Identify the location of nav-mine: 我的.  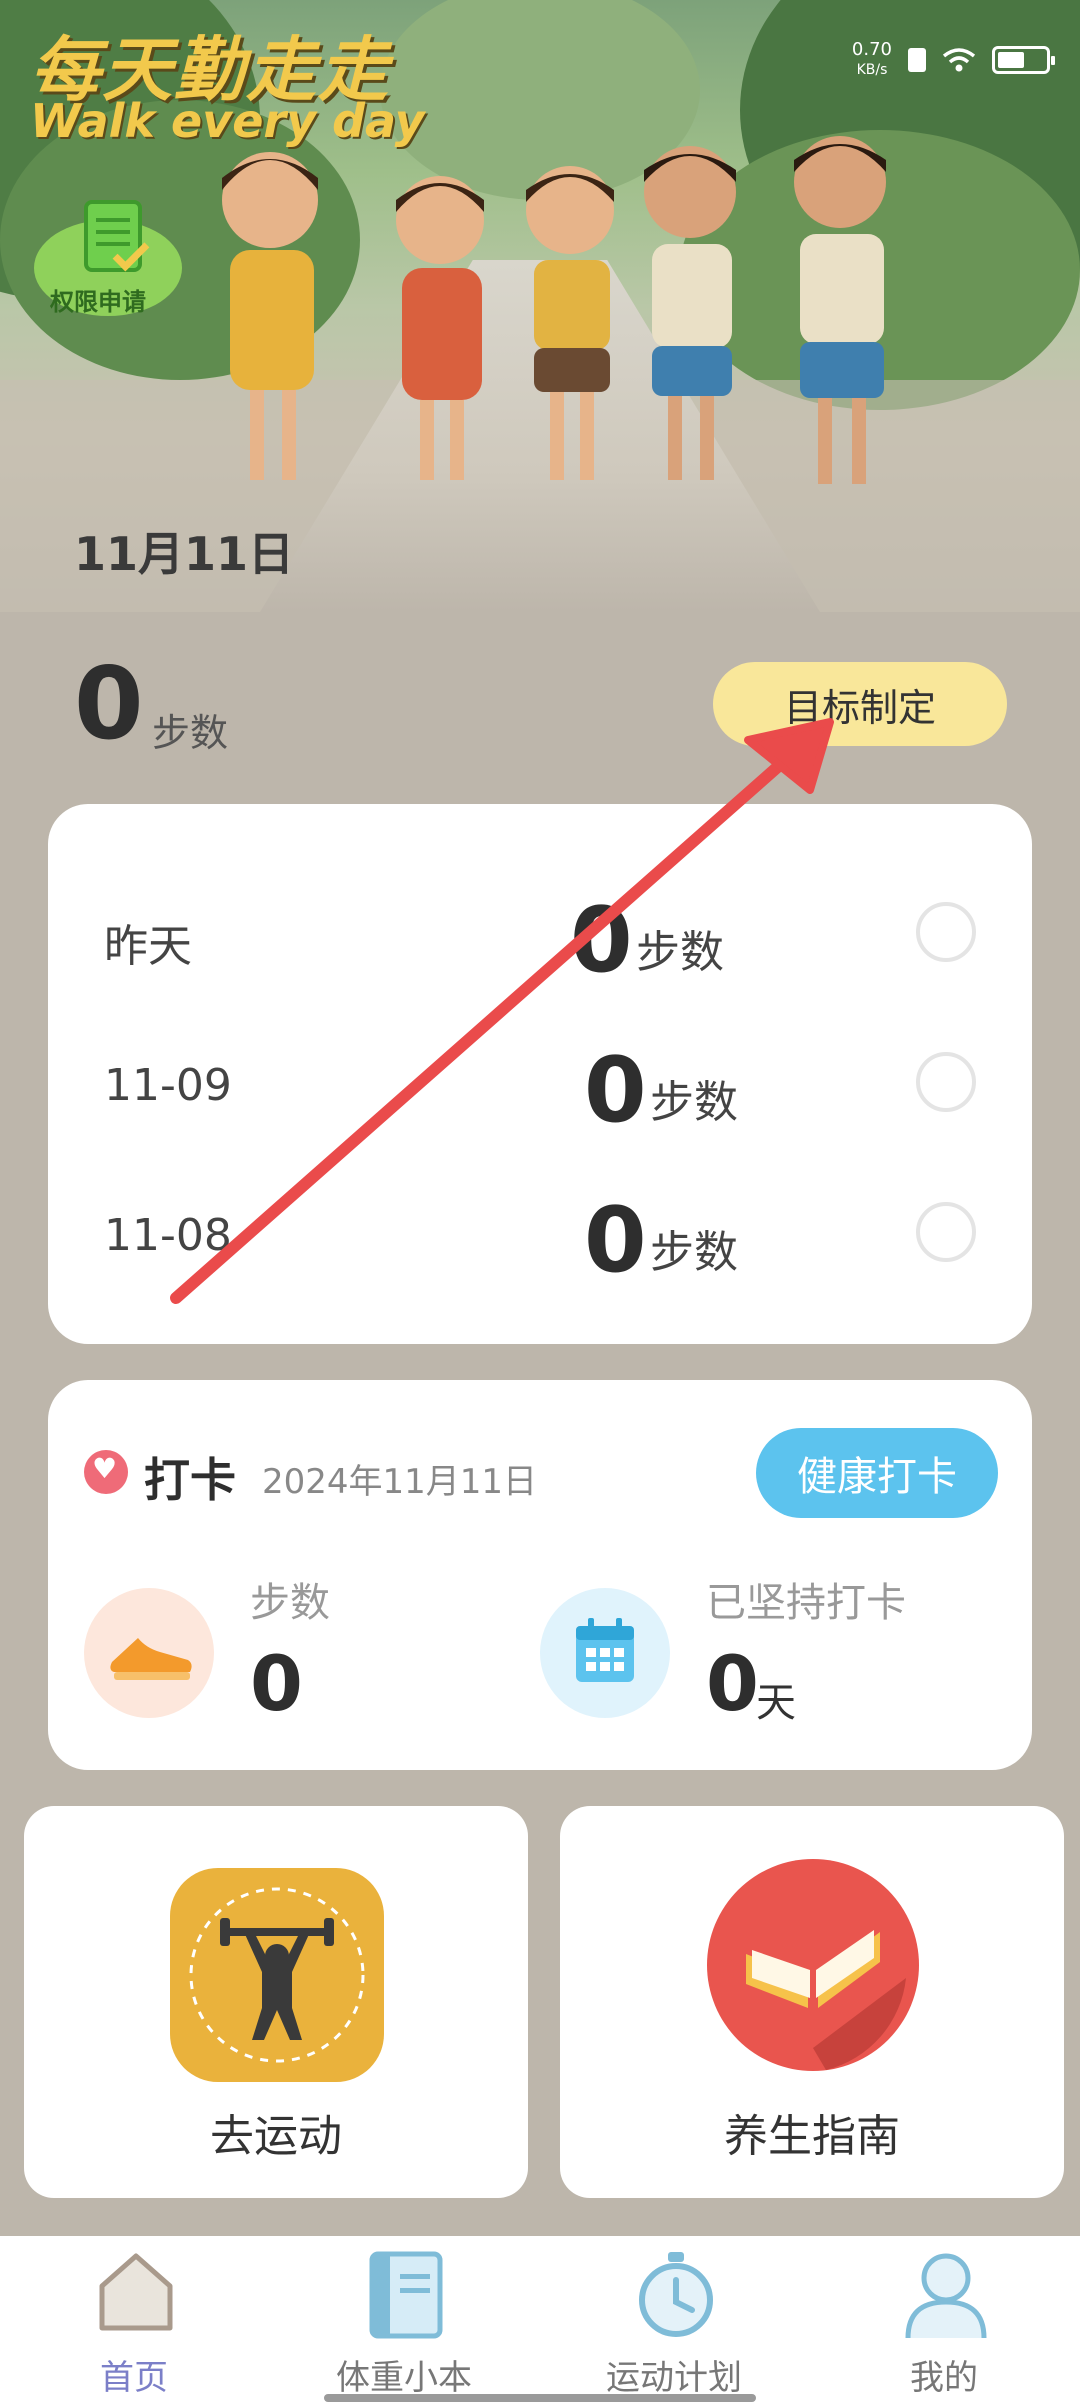
(944, 2325).